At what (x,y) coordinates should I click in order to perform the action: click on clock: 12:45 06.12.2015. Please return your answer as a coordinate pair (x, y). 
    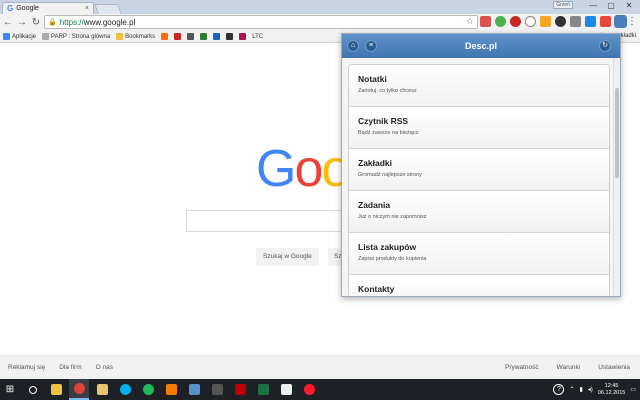
    Looking at the image, I should click on (612, 390).